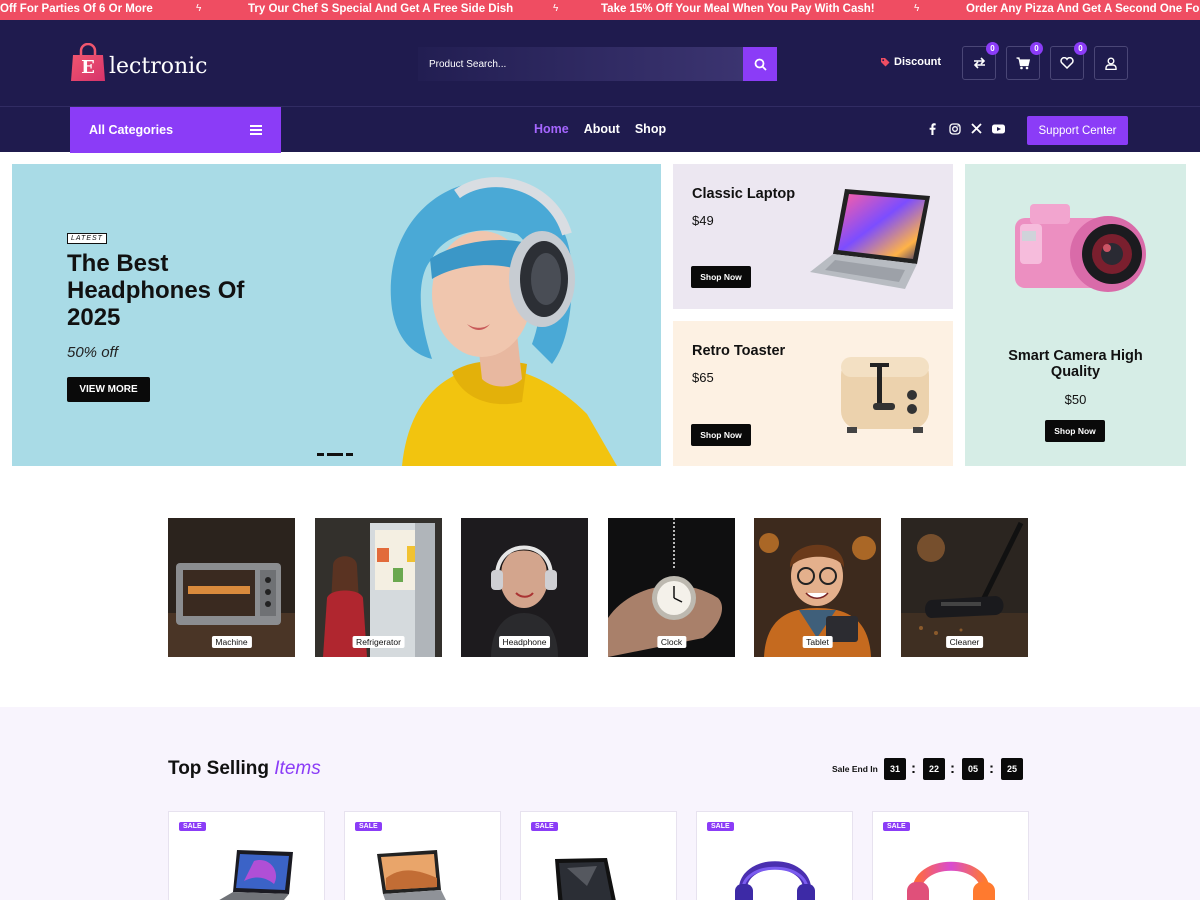  What do you see at coordinates (964, 642) in the screenshot?
I see `category-label: Cleaner` at bounding box center [964, 642].